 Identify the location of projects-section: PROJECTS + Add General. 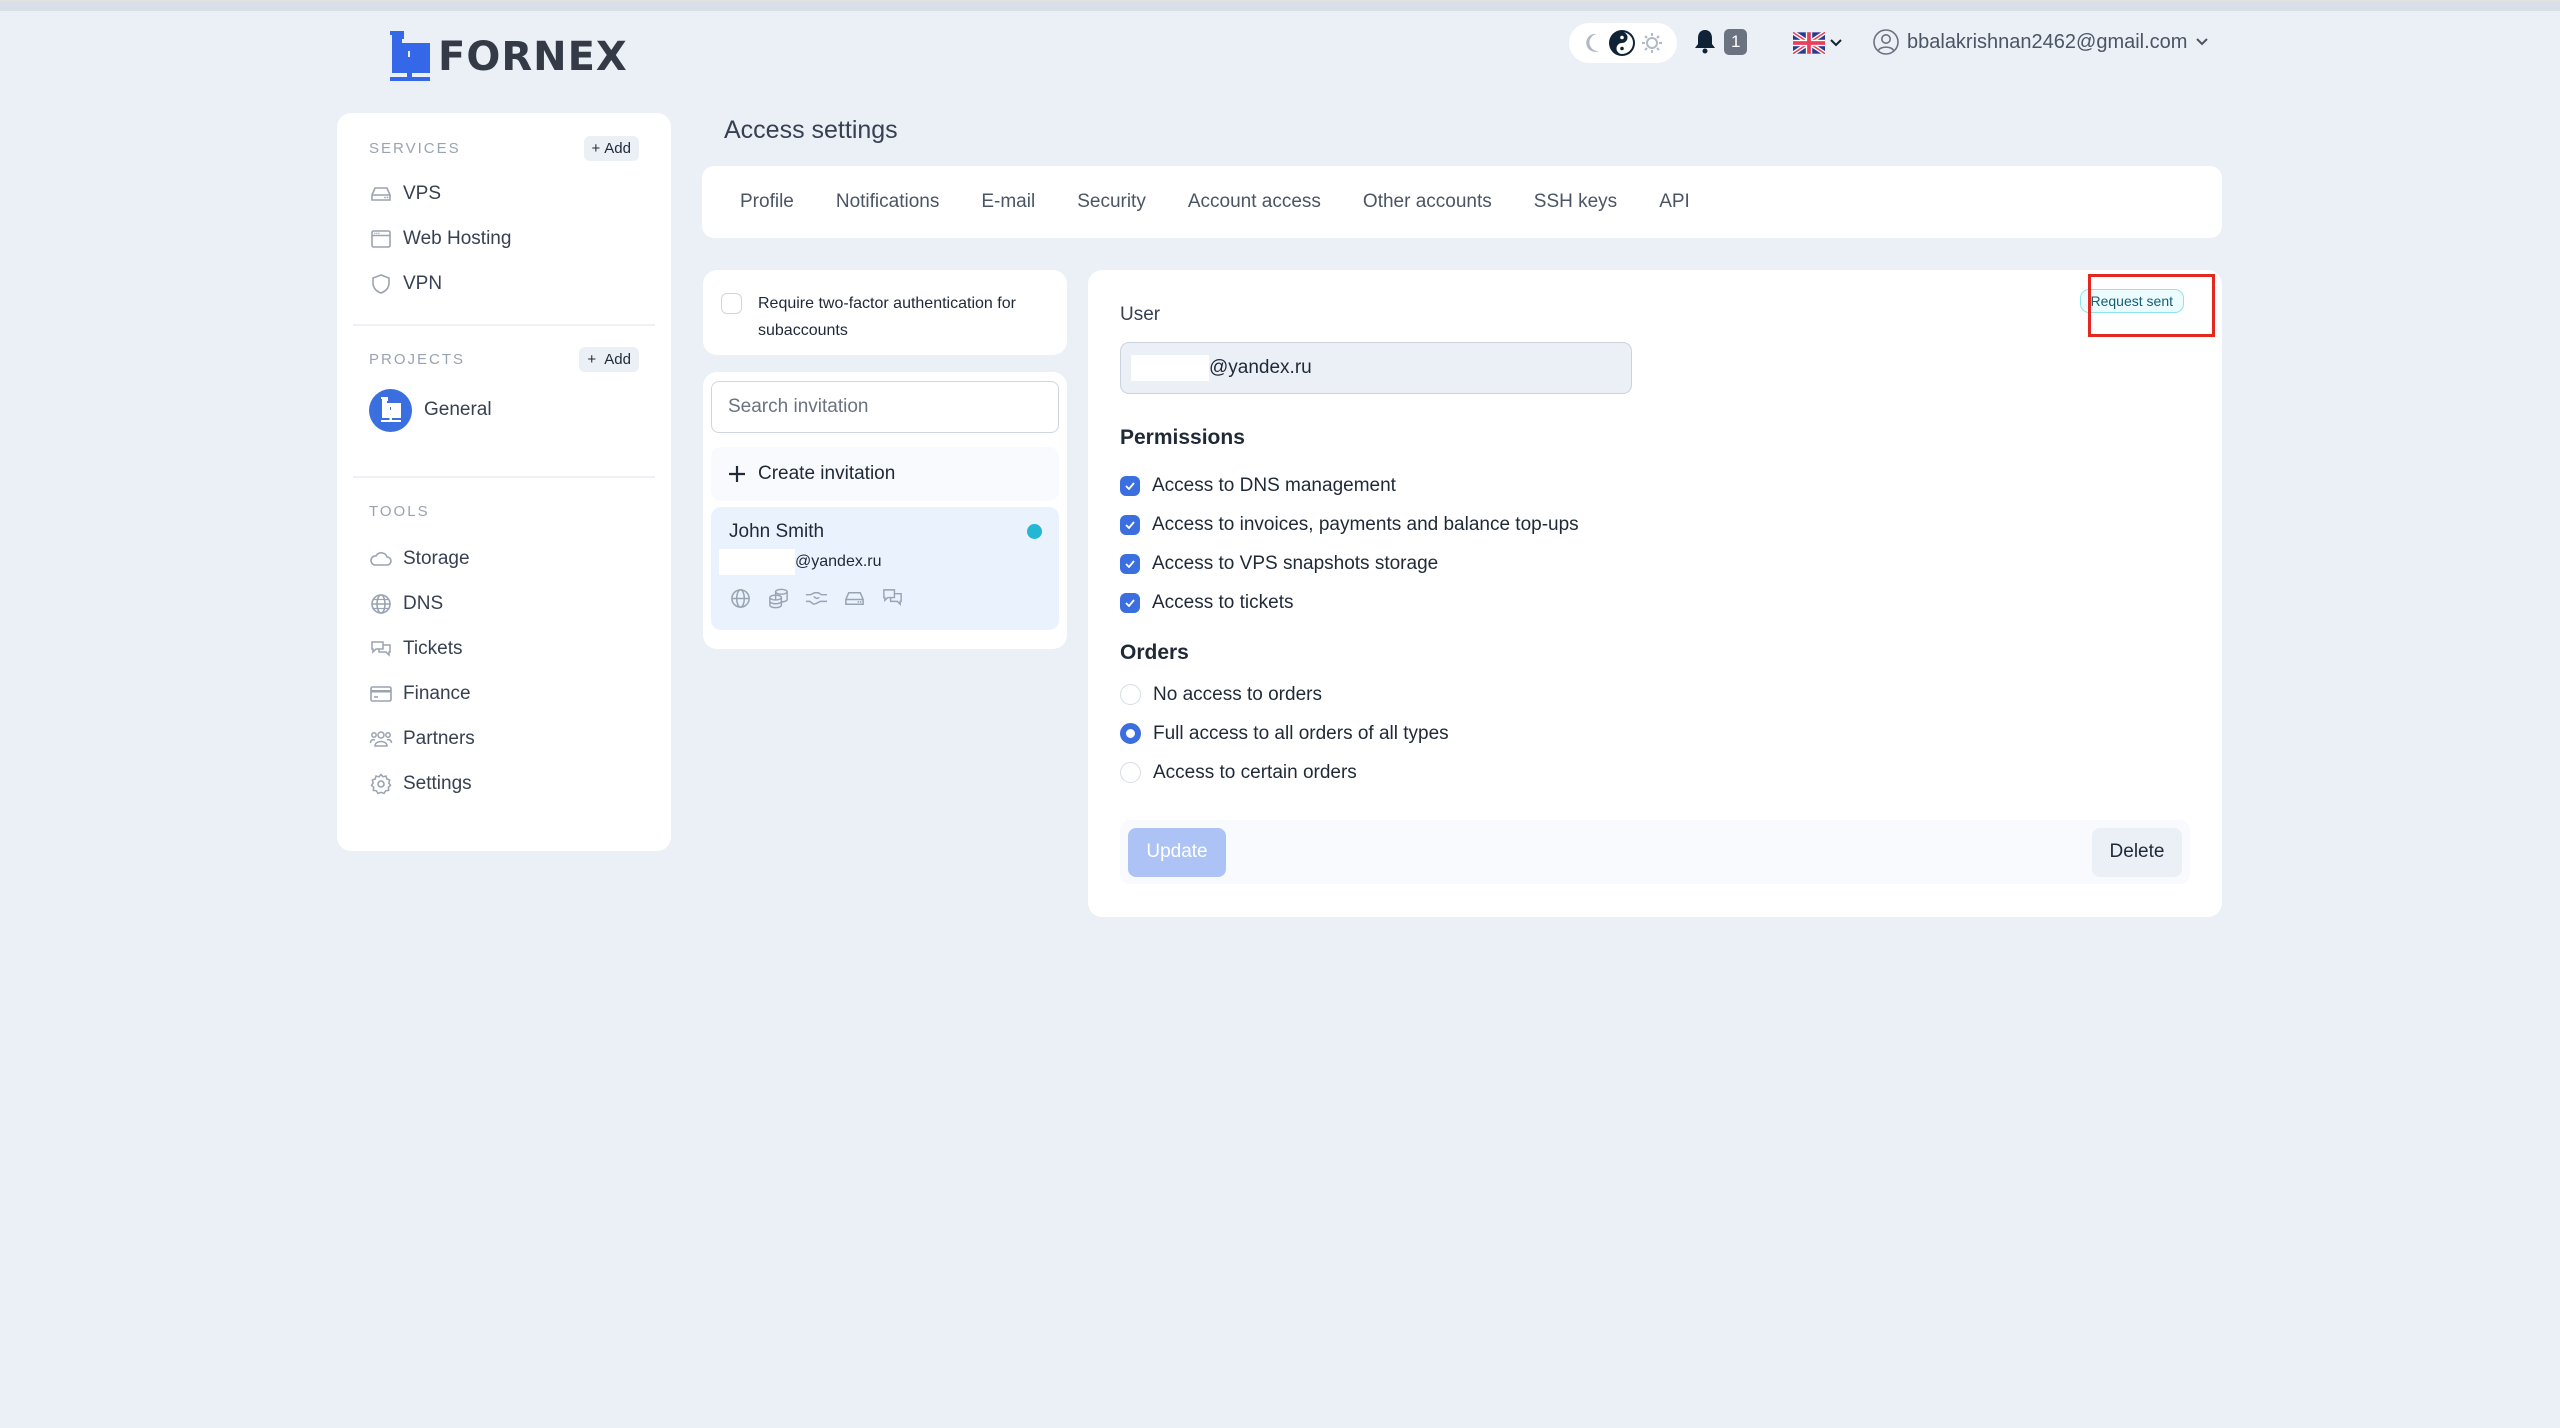
(504, 391).